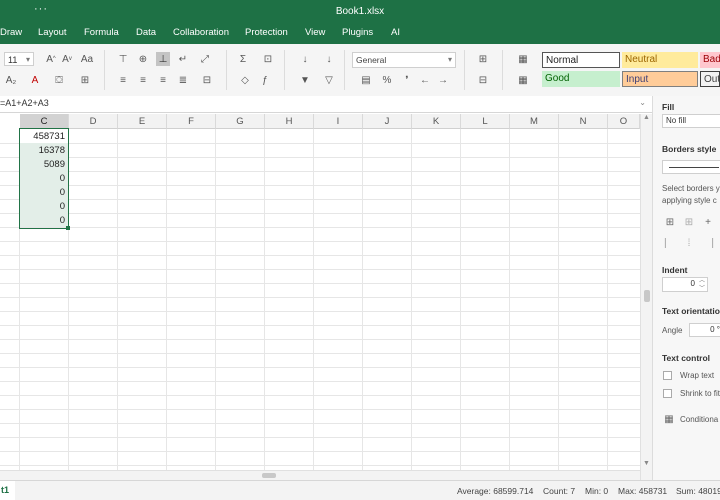  Describe the element at coordinates (624, 121) in the screenshot. I see `column-header-o: O` at that location.